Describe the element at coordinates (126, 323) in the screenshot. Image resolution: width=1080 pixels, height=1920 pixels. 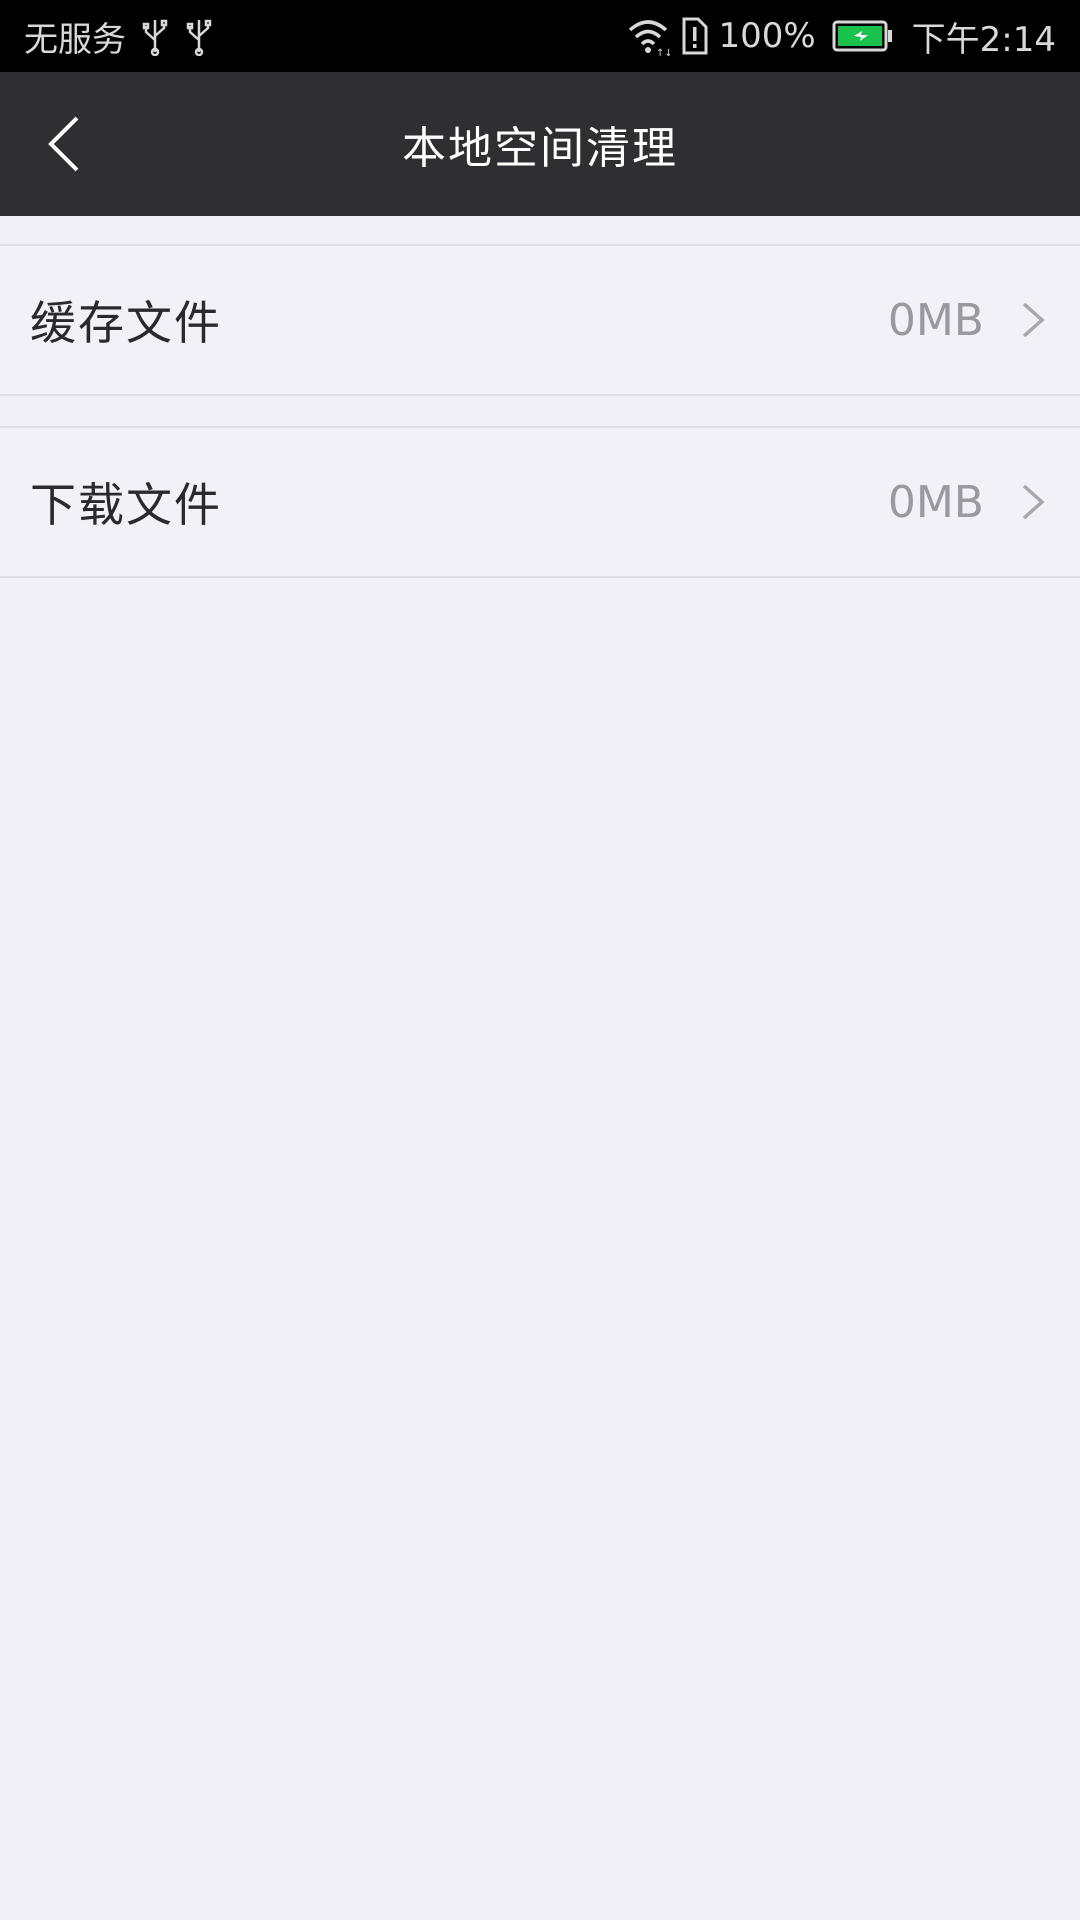
I see `row-label: 缓存文件` at that location.